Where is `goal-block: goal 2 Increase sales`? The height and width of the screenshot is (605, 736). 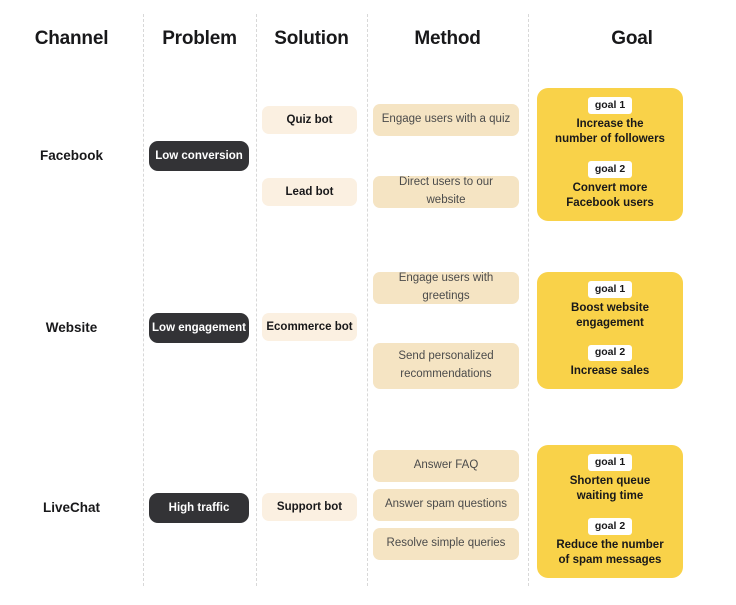
goal-block: goal 2 Increase sales is located at coordinates (610, 362).